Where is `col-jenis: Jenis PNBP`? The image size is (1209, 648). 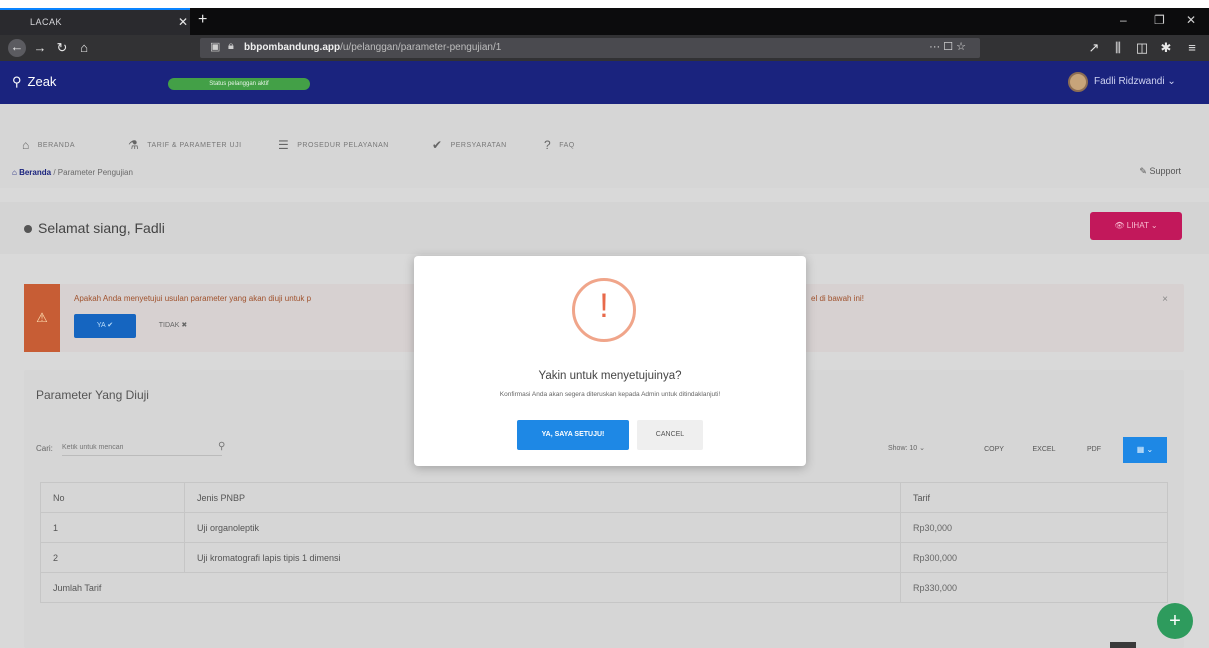 col-jenis: Jenis PNBP is located at coordinates (542, 497).